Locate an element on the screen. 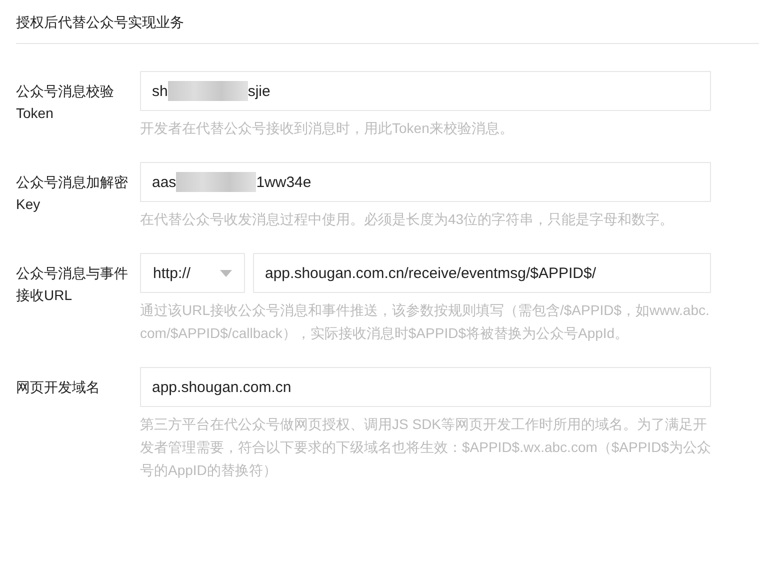  field-label: 公众号消息与事件接收URL is located at coordinates (72, 284).